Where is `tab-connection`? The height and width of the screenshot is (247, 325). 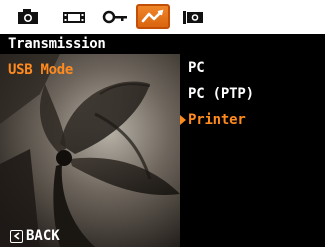 tab-connection is located at coordinates (153, 16).